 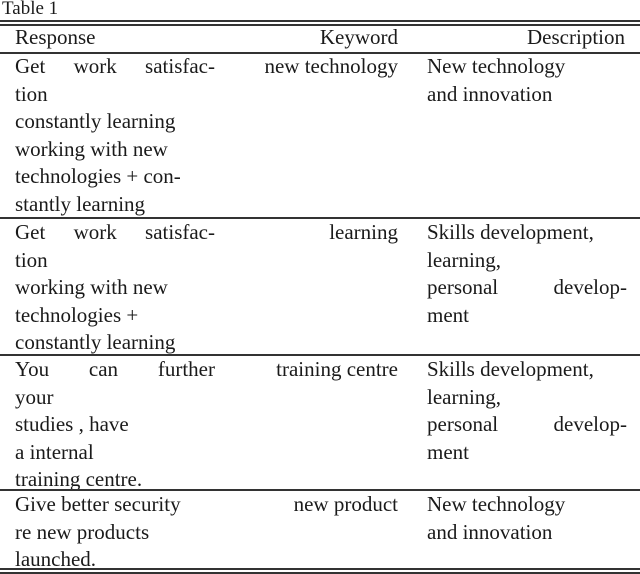 I want to click on response-line: You can further, so click(x=115, y=370).